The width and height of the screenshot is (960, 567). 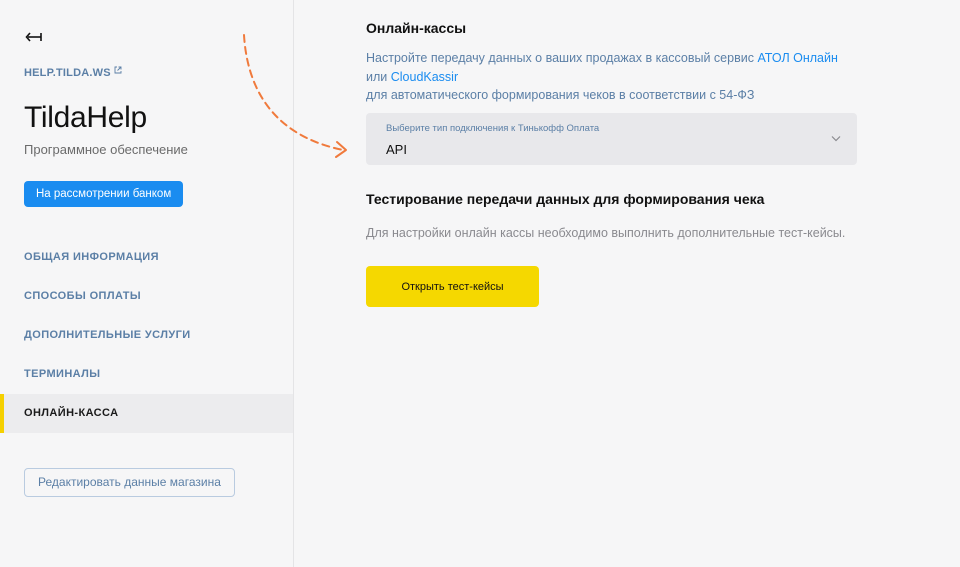 I want to click on desc-or: или, so click(x=378, y=76).